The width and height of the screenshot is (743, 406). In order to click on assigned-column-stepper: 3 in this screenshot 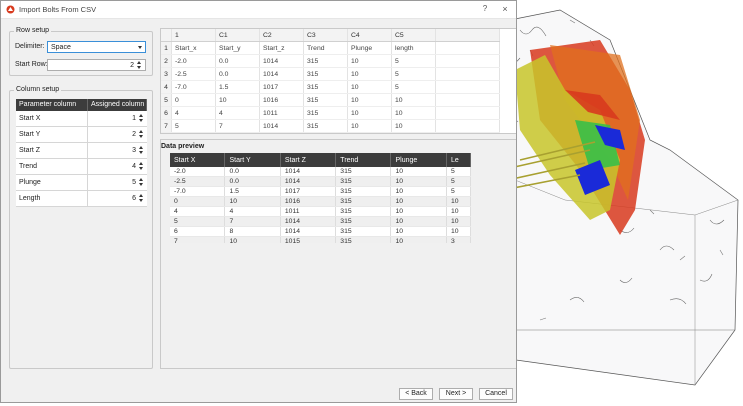, I will do `click(117, 150)`.